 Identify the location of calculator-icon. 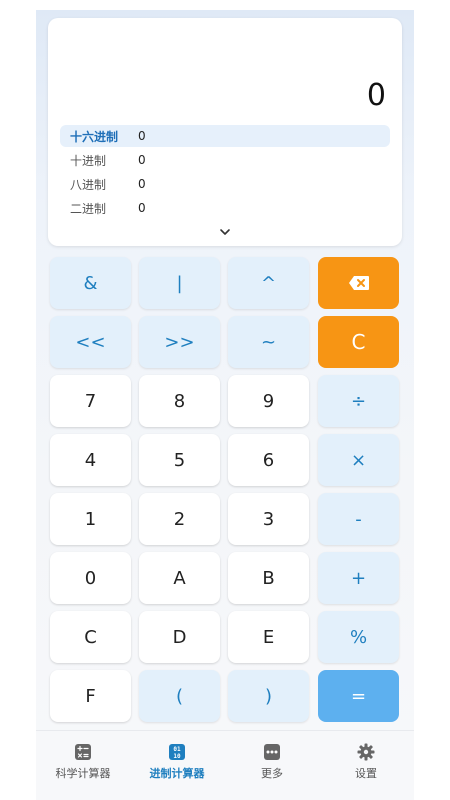
(83, 752).